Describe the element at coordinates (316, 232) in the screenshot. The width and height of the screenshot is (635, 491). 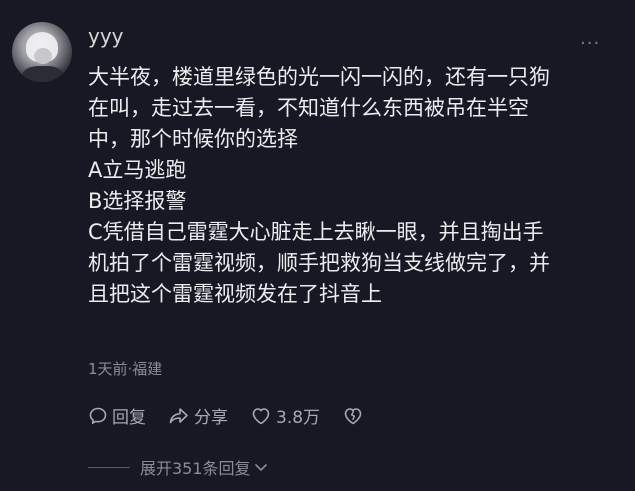
I see `comment-line: C凭借自己雷霆大心脏走上去瞅一眼，并且掏出手` at that location.